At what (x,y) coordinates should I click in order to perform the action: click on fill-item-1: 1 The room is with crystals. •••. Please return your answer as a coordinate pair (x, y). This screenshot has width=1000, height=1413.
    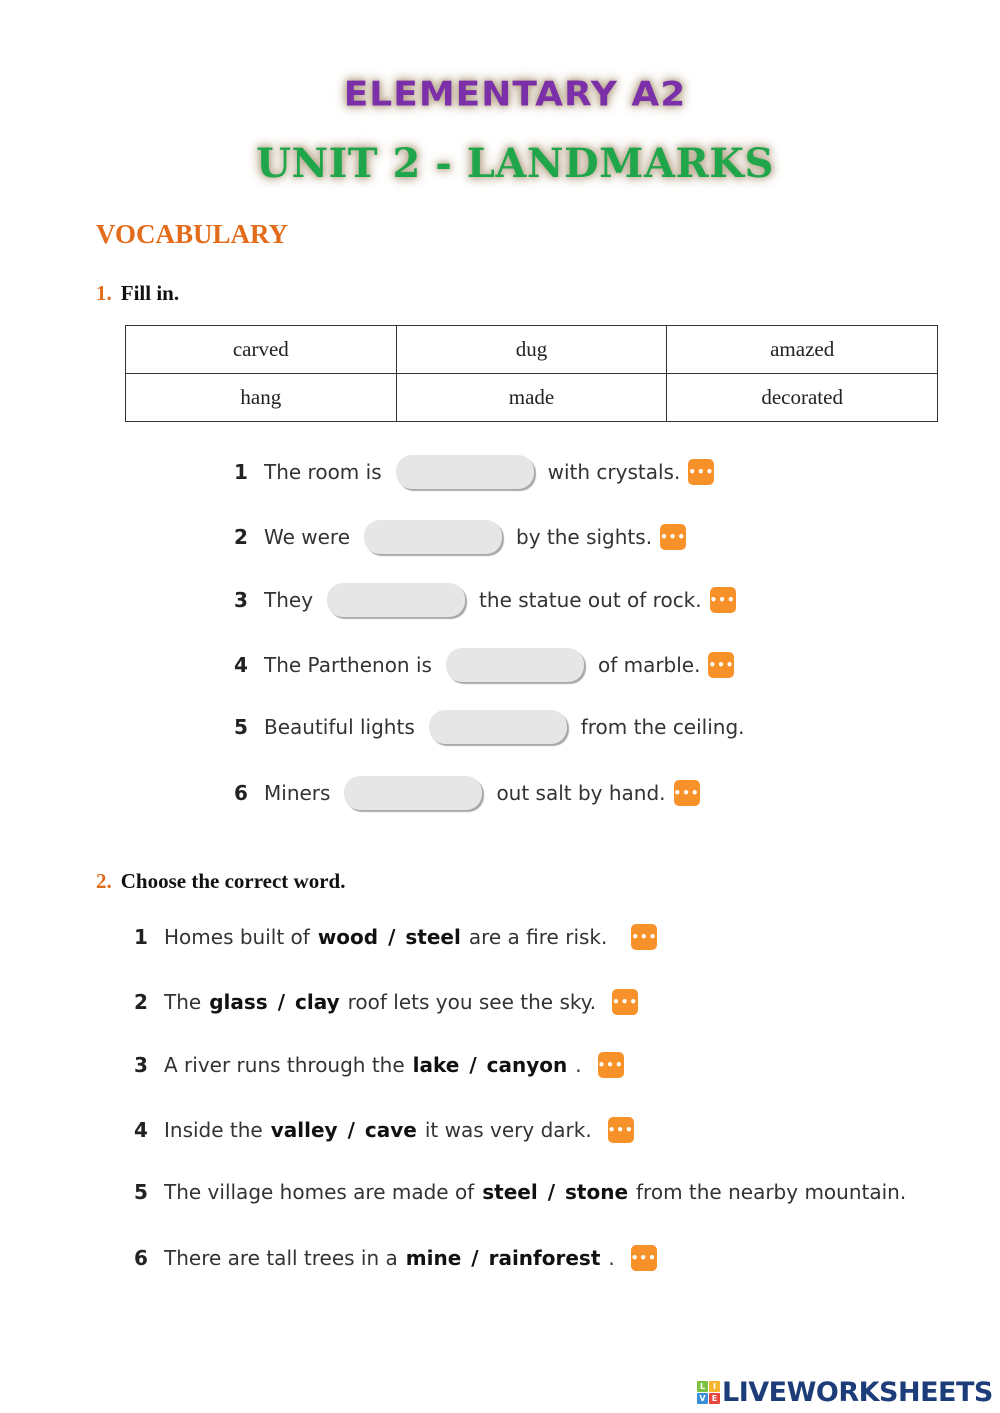
    Looking at the image, I should click on (474, 472).